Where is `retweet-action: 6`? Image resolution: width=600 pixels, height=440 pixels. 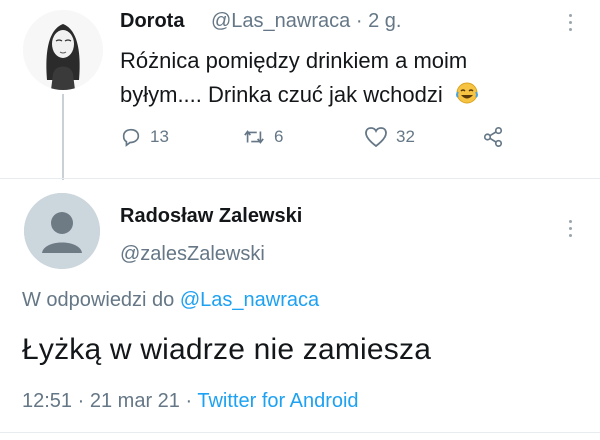
retweet-action: 6 is located at coordinates (262, 137).